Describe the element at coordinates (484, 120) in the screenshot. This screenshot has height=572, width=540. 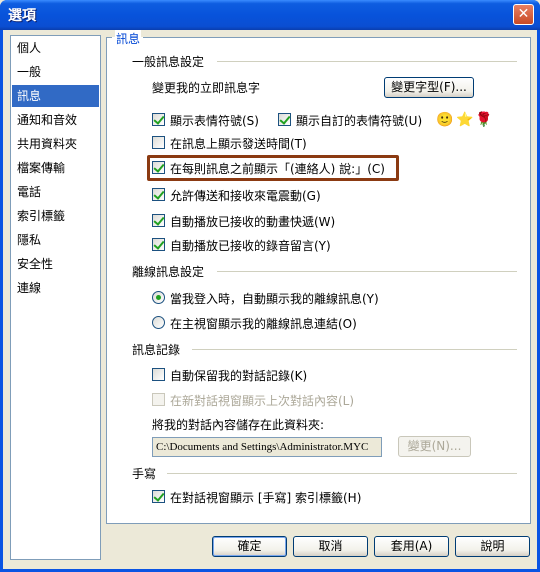
I see `rose-icon: 🌹` at that location.